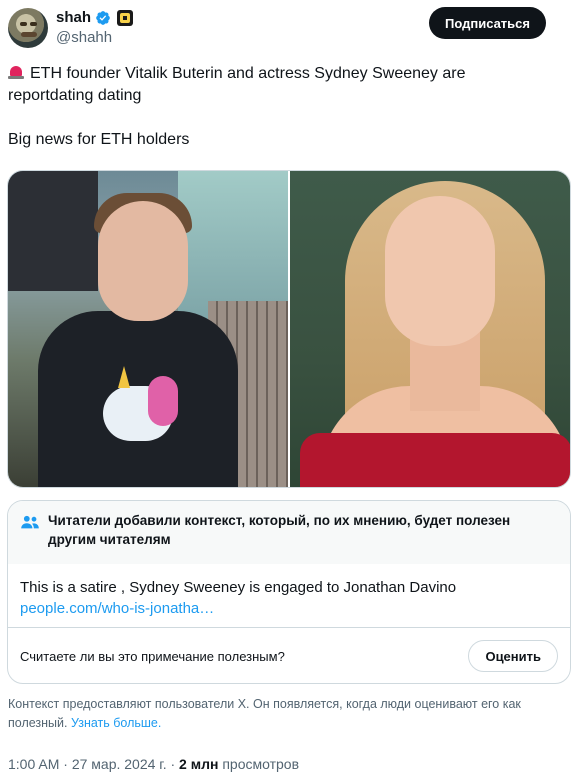 This screenshot has height=776, width=578. I want to click on tweet-header: shah @shahh Подписаться, so click(289, 27).